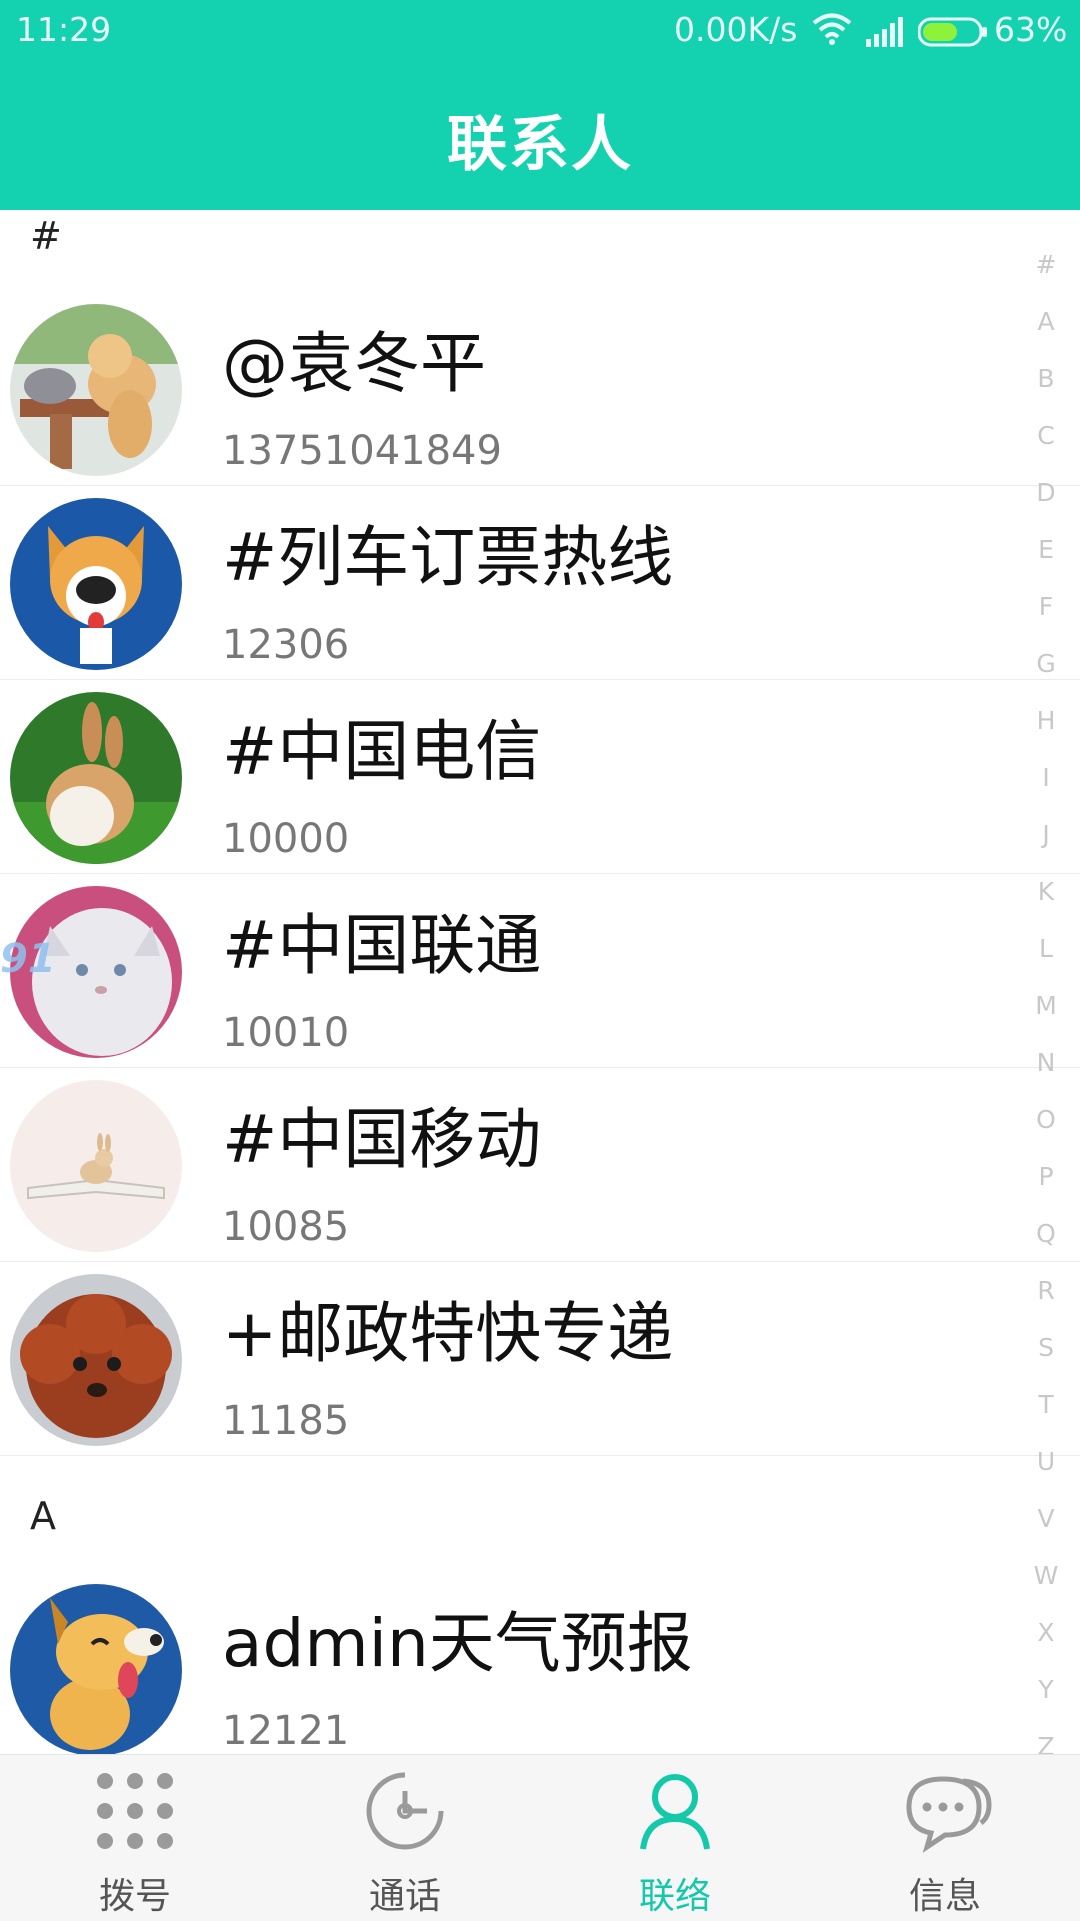 Image resolution: width=1080 pixels, height=1921 pixels. I want to click on index-letter: J, so click(1046, 834).